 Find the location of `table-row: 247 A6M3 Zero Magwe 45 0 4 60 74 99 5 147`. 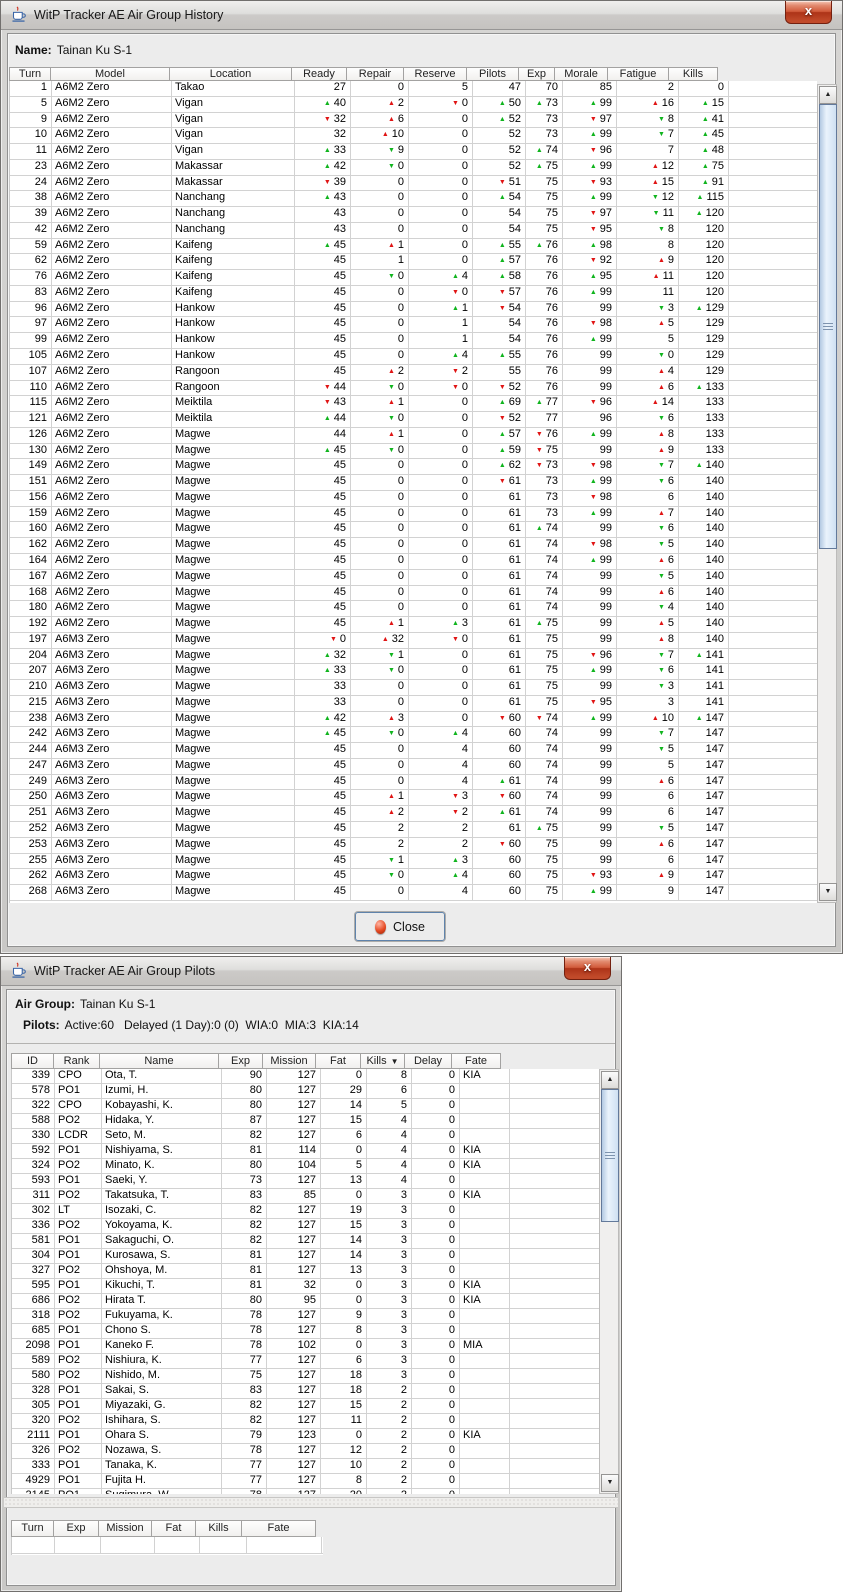

table-row: 247 A6M3 Zero Magwe 45 0 4 60 74 99 5 147 is located at coordinates (413, 766).